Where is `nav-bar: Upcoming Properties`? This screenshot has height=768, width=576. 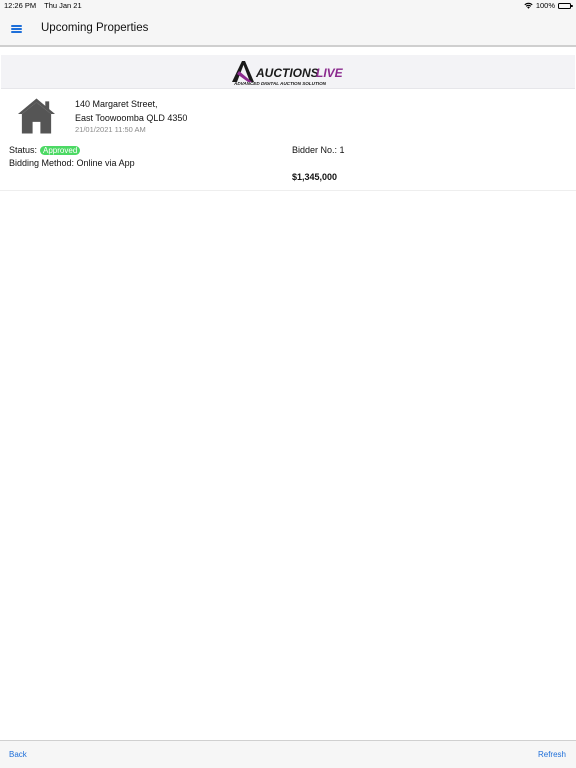 nav-bar: Upcoming Properties is located at coordinates (288, 29).